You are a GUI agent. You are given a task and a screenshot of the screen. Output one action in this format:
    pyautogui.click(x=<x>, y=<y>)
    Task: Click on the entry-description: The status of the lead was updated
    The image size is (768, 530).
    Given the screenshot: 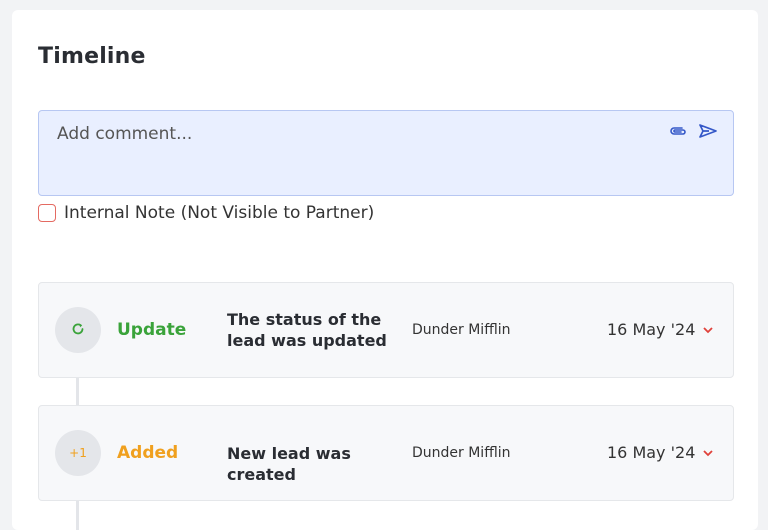 What is the action you would take?
    pyautogui.click(x=307, y=330)
    